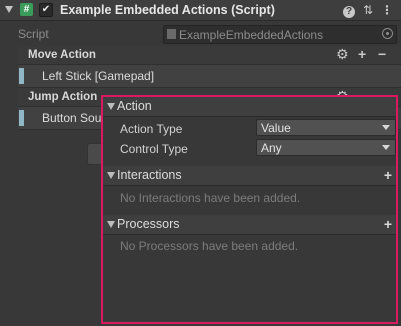 Image resolution: width=401 pixels, height=326 pixels. Describe the element at coordinates (326, 127) in the screenshot. I see `action-type-dropdown: Value` at that location.